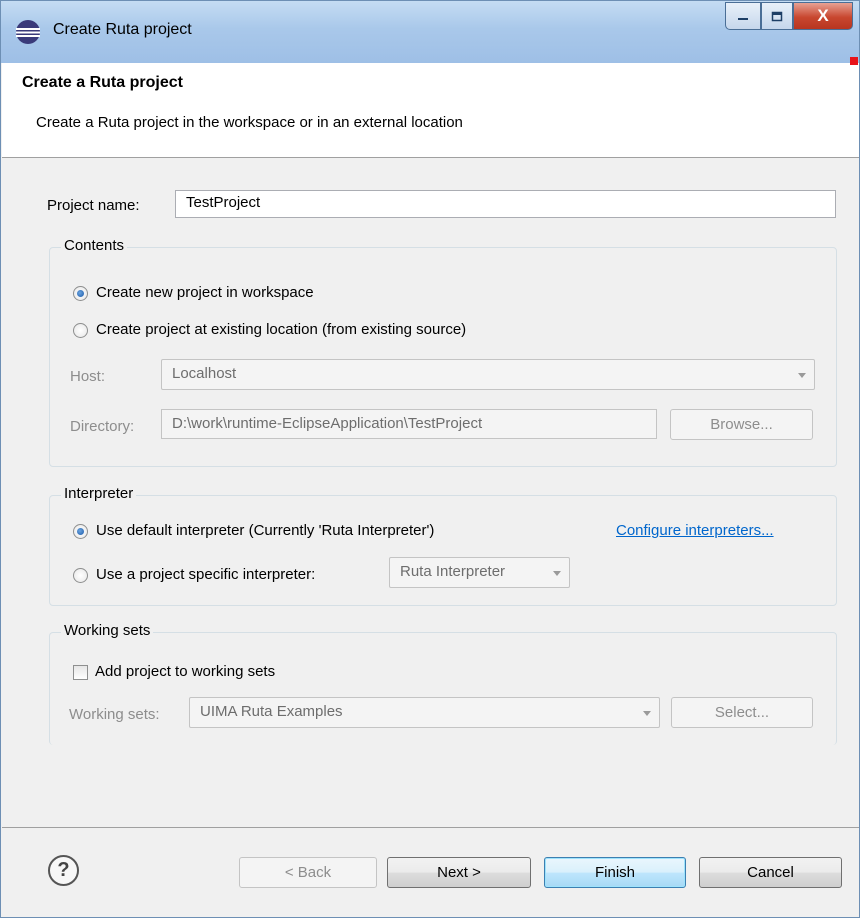 The width and height of the screenshot is (860, 918). Describe the element at coordinates (107, 630) in the screenshot. I see `working-sets-group-title: Working sets` at that location.